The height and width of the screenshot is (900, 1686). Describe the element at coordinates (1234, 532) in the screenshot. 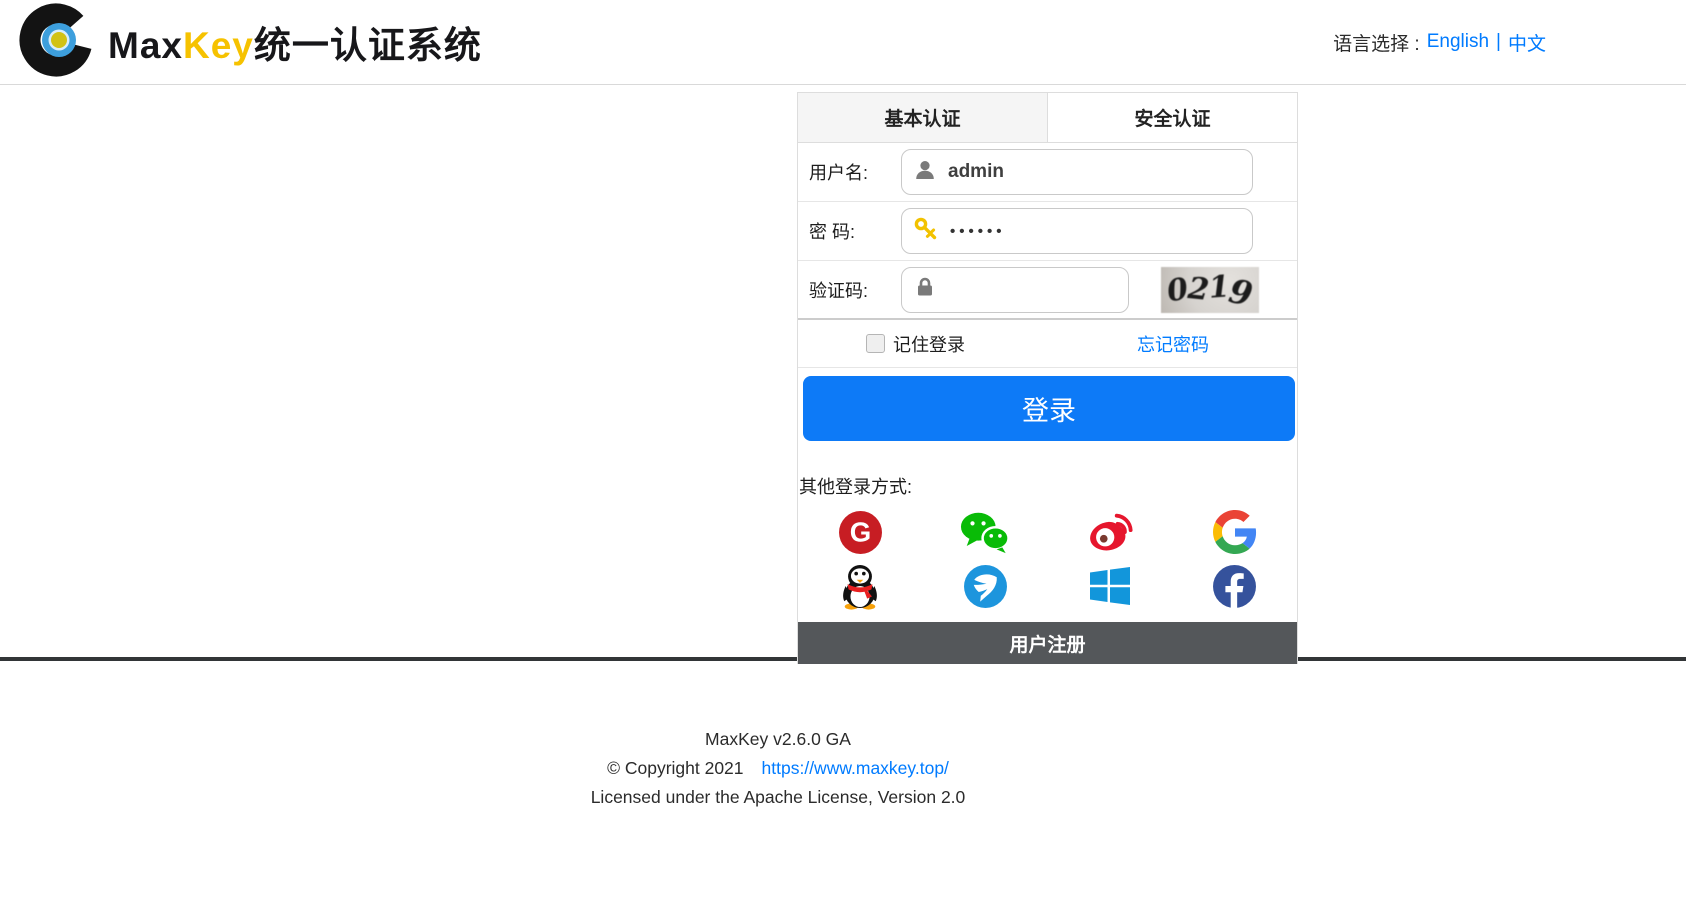

I see `google-icon` at that location.